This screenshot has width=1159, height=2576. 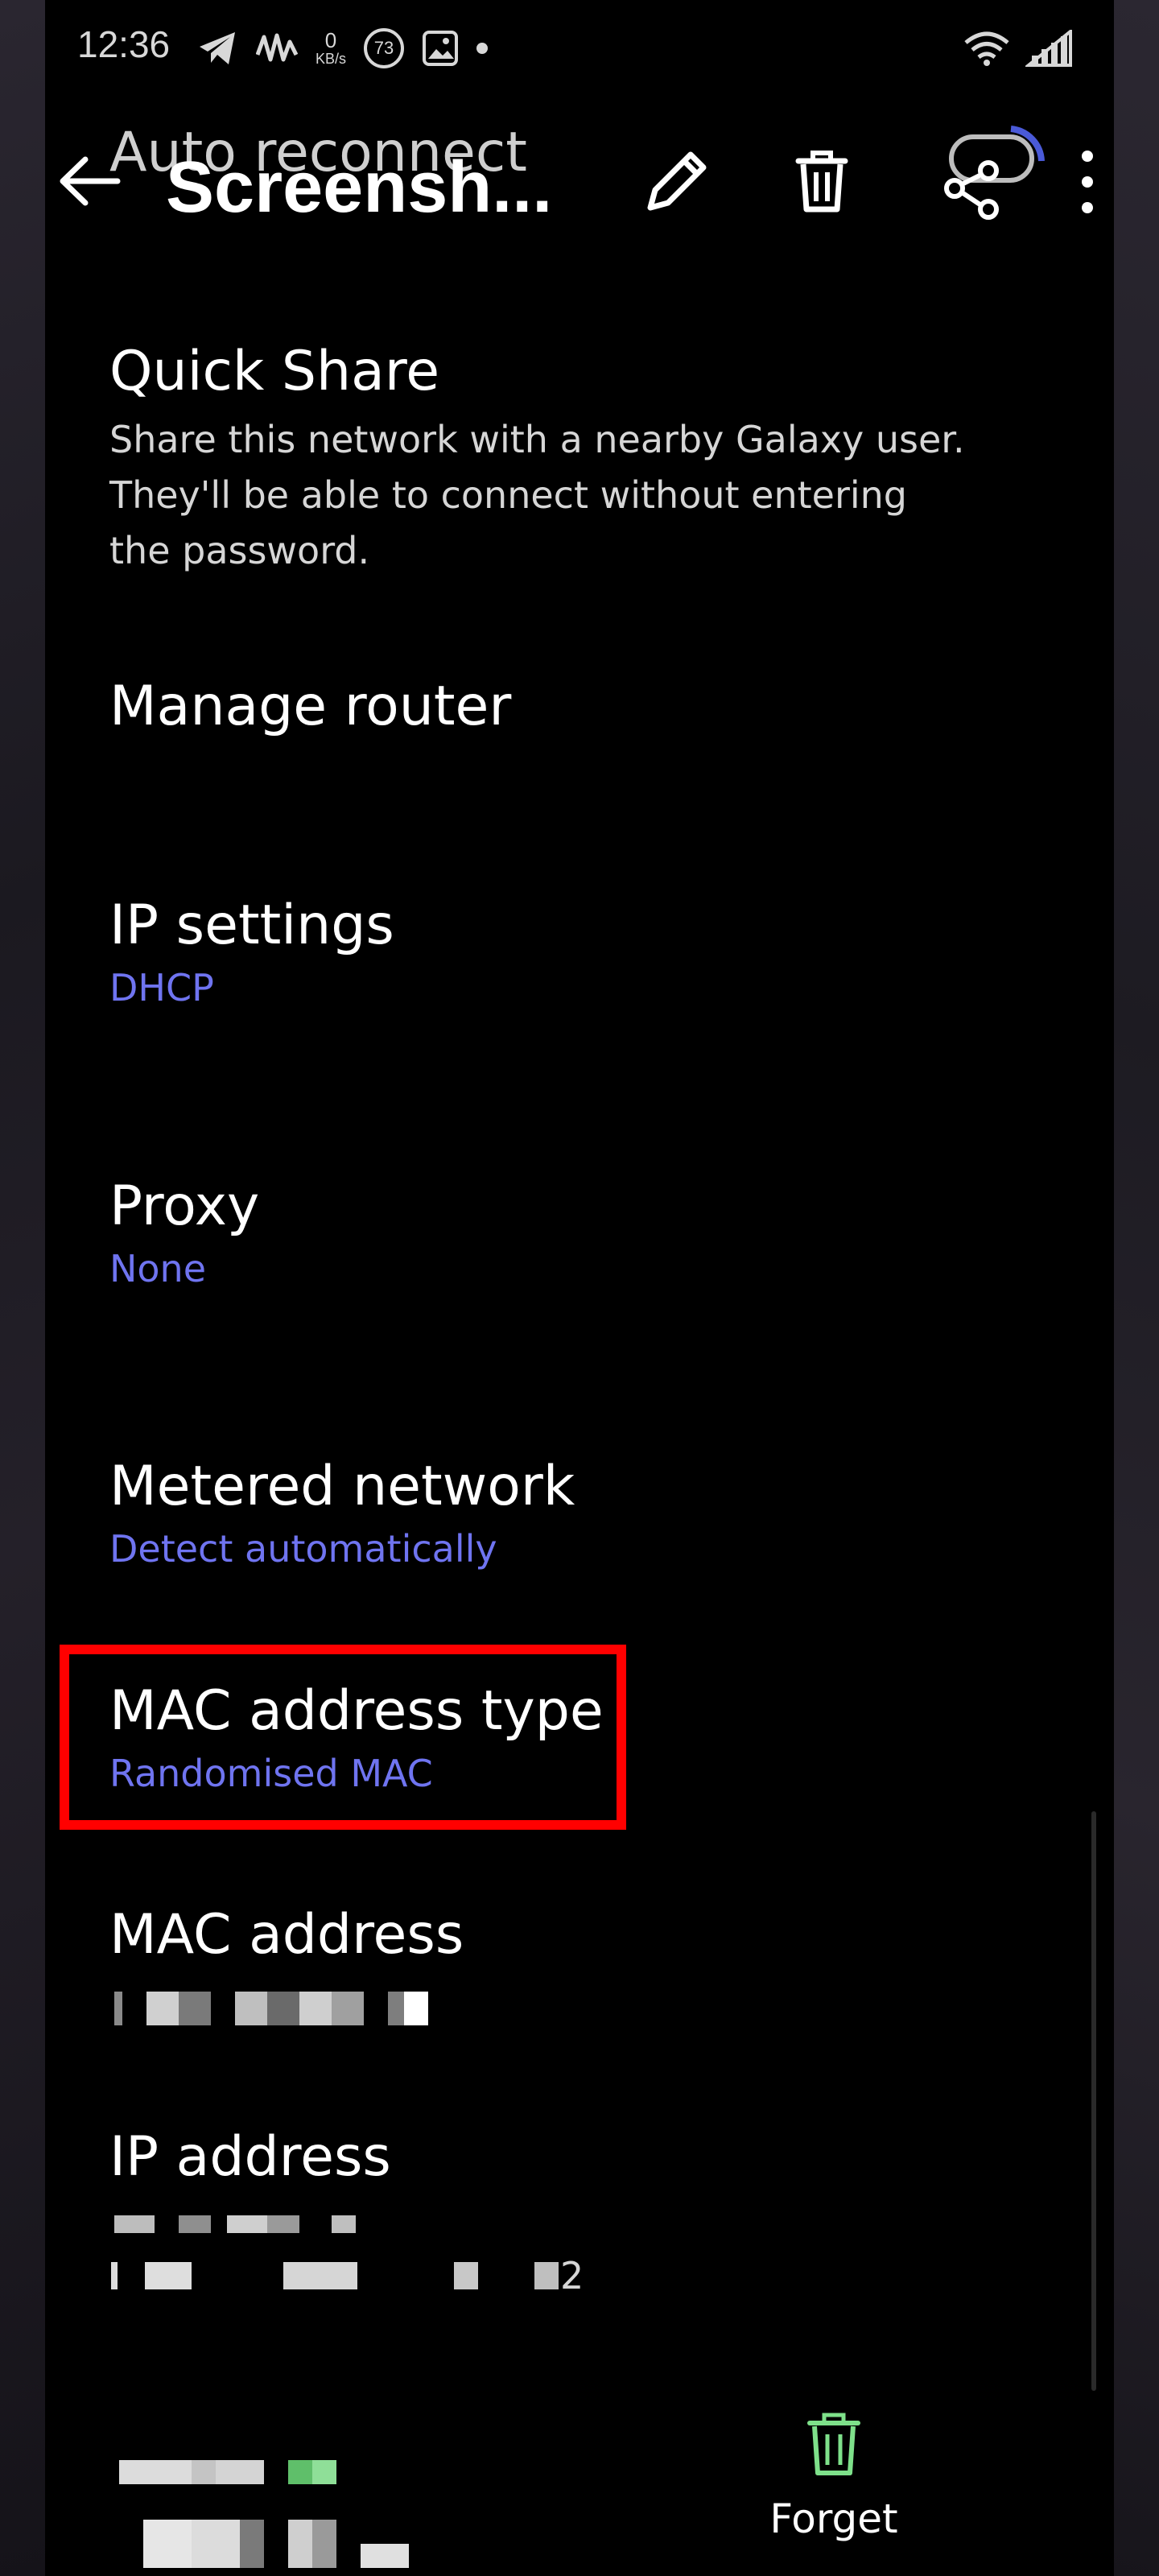 I want to click on share-icon, so click(x=990, y=174).